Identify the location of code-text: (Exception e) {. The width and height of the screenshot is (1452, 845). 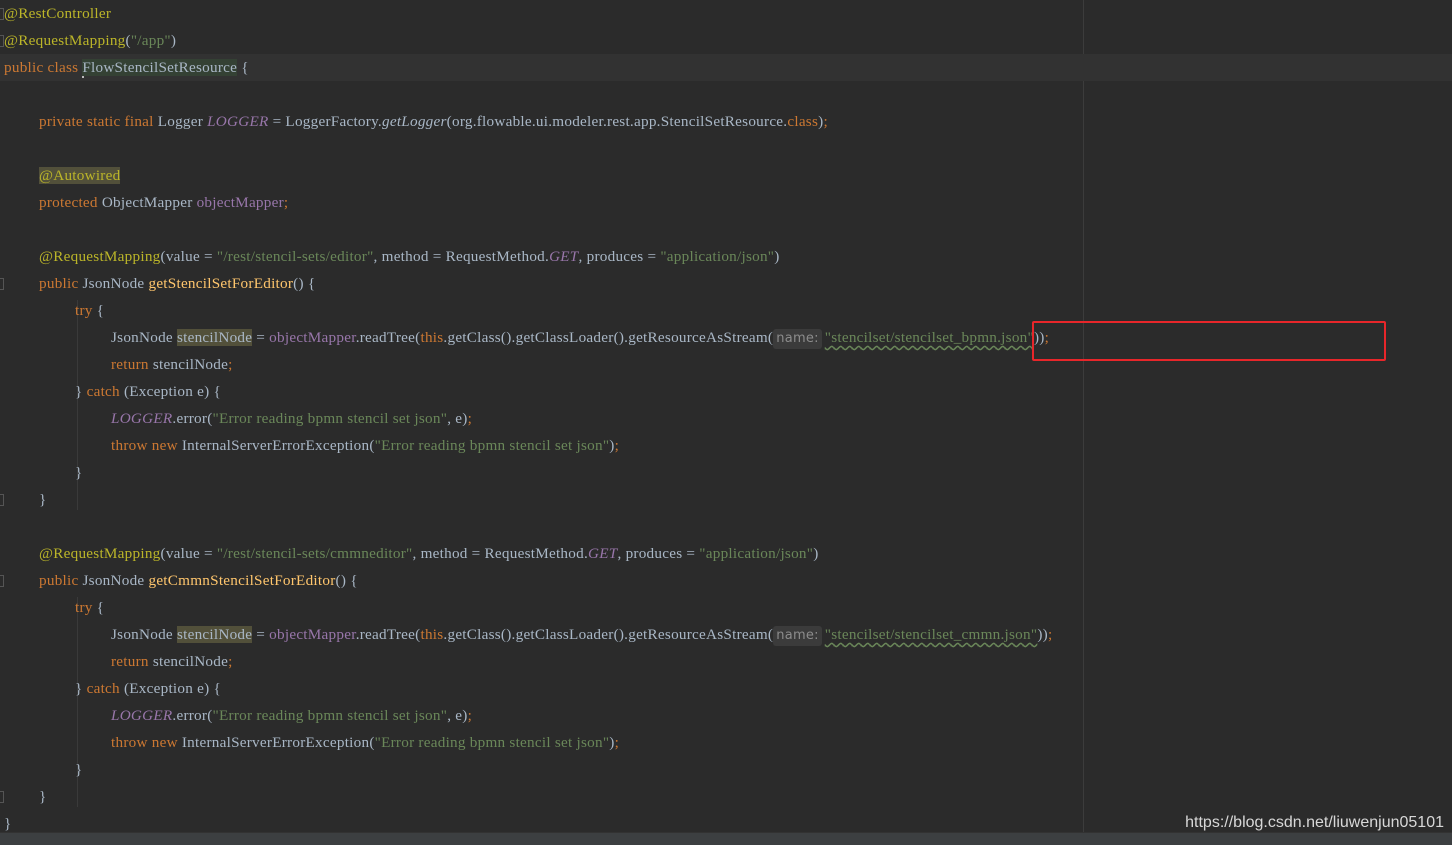
(170, 688).